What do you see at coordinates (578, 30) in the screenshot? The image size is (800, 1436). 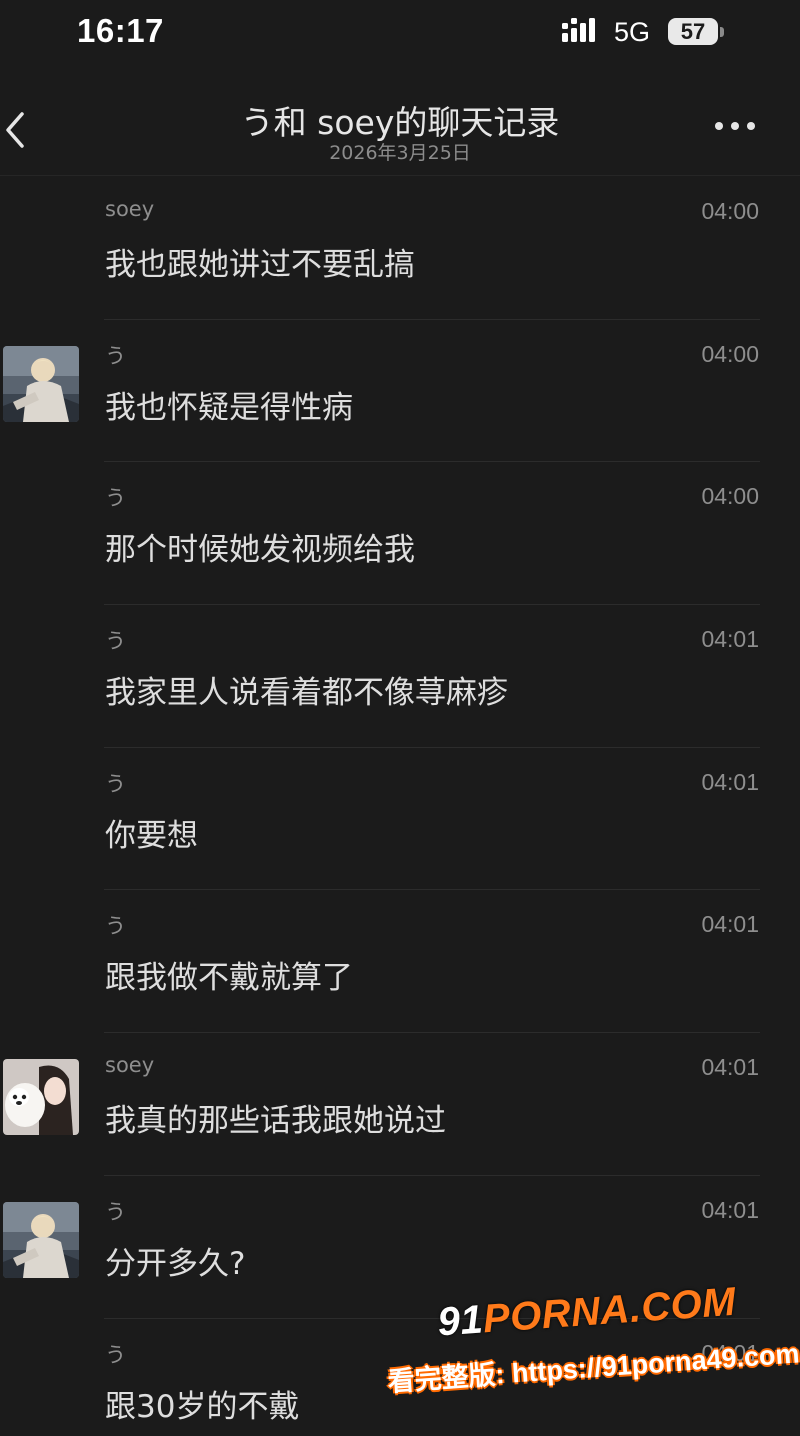 I see `signal-strength-icon` at bounding box center [578, 30].